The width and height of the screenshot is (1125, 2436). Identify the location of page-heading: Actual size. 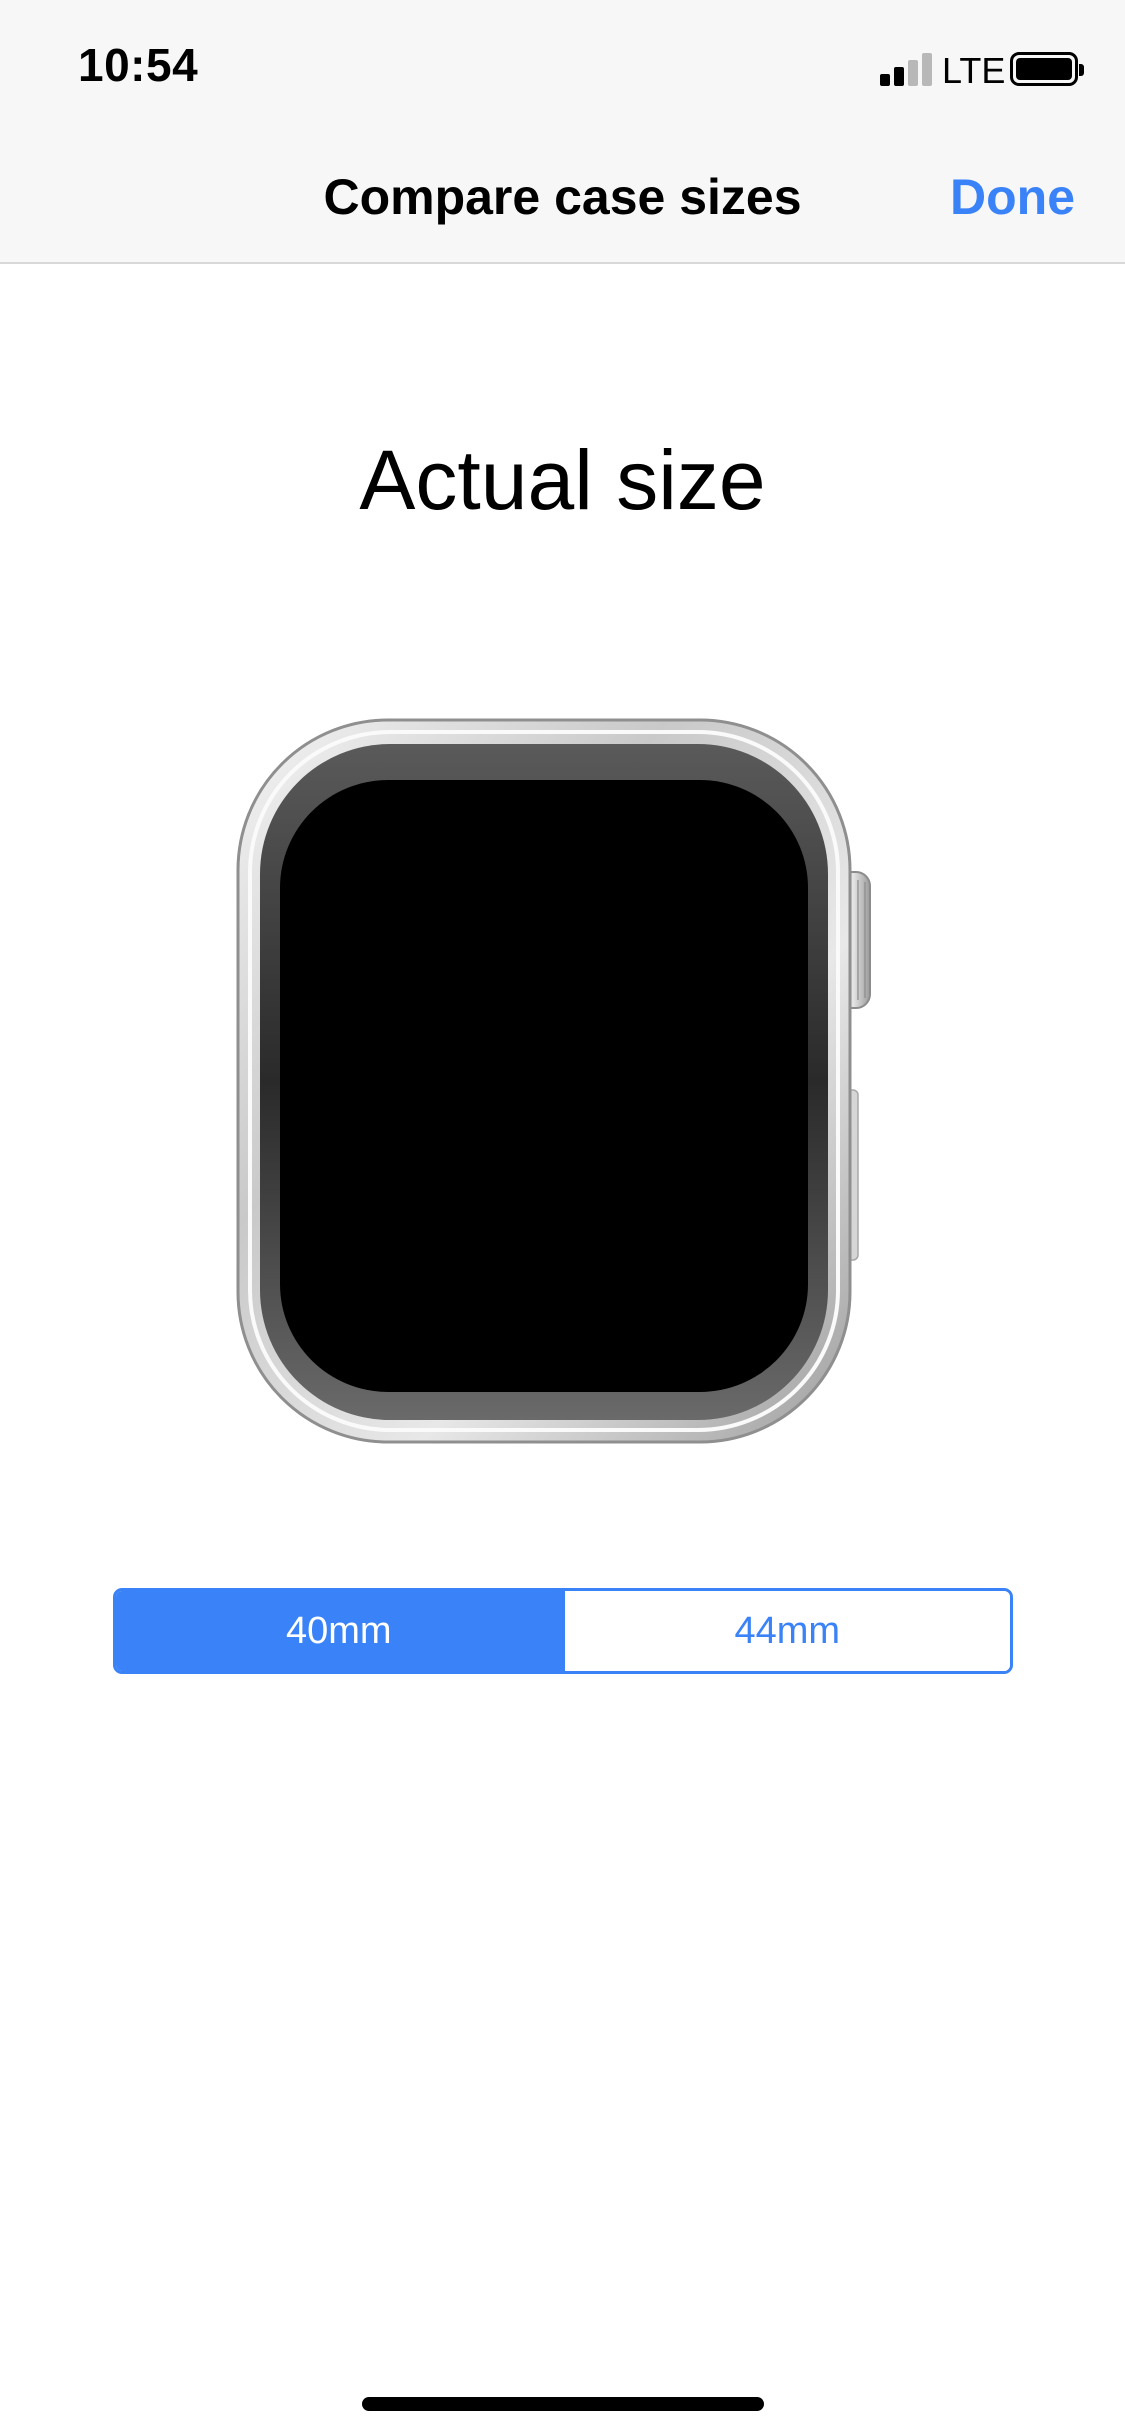
(562, 480).